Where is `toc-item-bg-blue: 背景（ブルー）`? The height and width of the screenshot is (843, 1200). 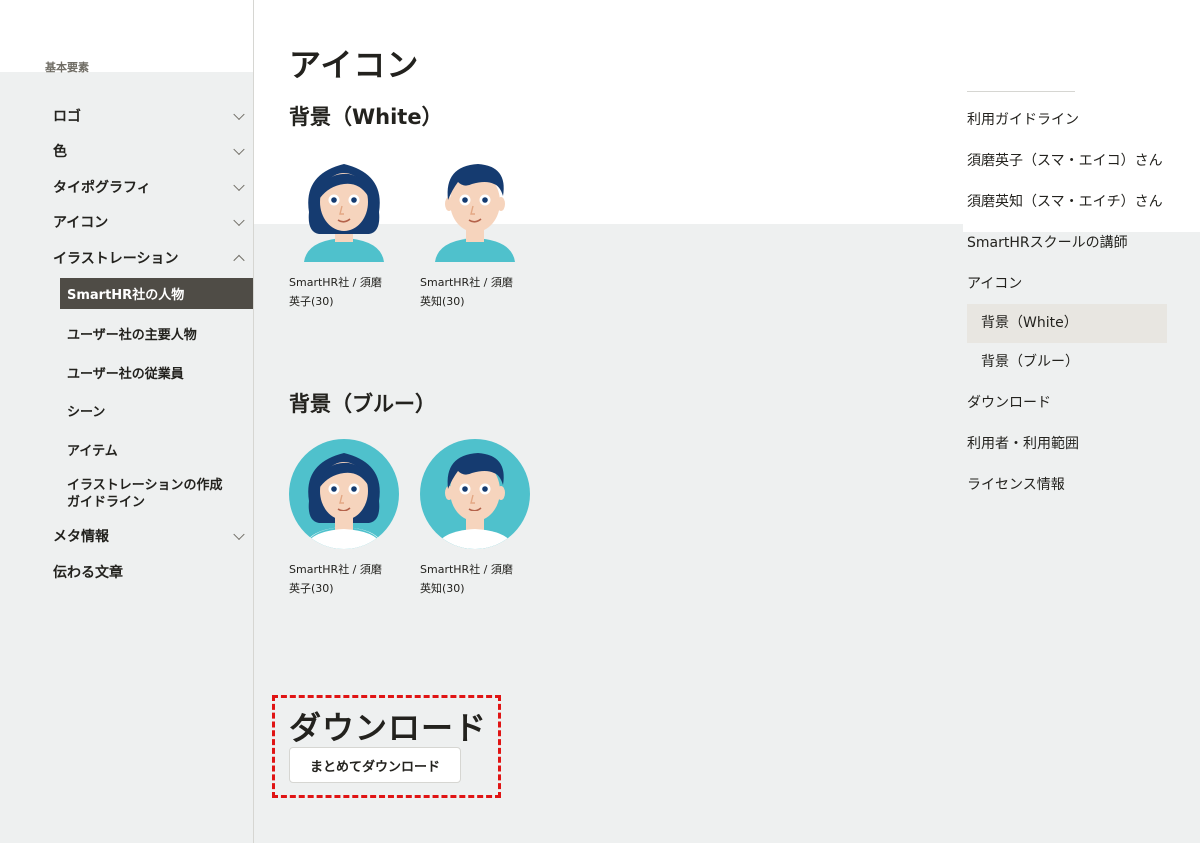 toc-item-bg-blue: 背景（ブルー） is located at coordinates (1067, 362).